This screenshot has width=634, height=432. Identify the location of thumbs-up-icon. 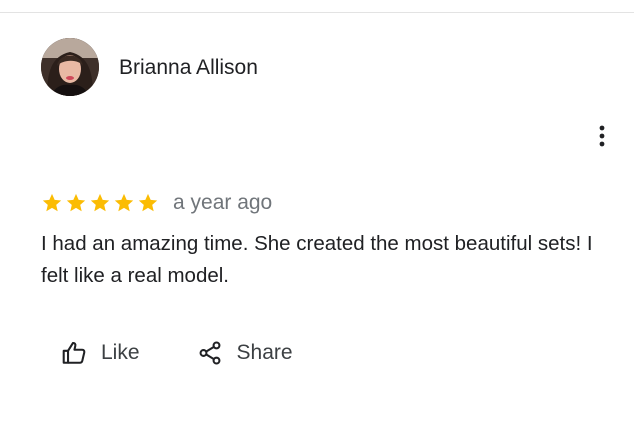
(74, 352).